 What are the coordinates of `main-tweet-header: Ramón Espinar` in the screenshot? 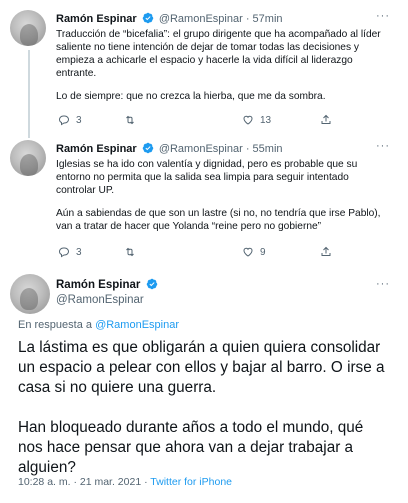 It's located at (108, 285).